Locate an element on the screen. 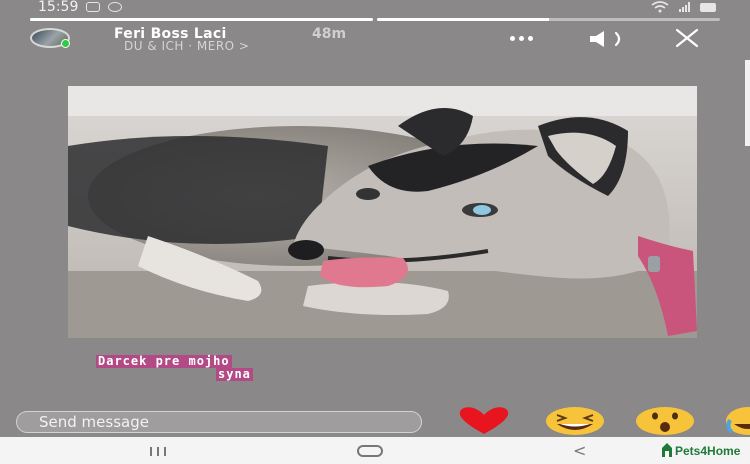  status-time: 15:59 is located at coordinates (58, 7).